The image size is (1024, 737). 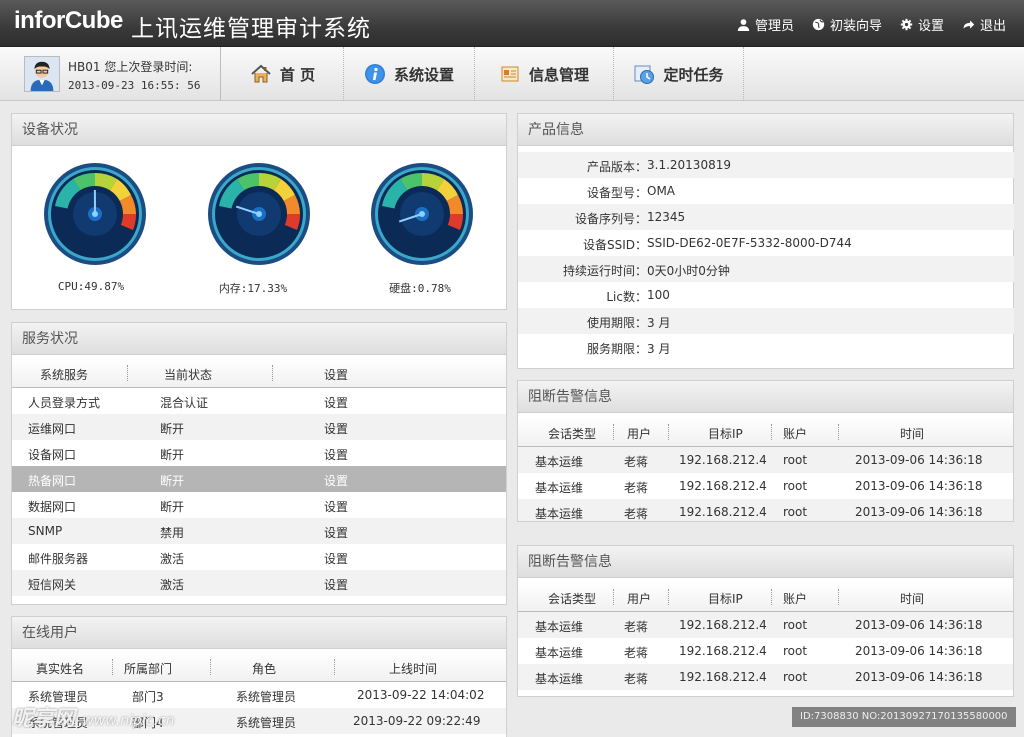 I want to click on user-online-time: 2013-09-22 09:22:49, so click(x=417, y=721).